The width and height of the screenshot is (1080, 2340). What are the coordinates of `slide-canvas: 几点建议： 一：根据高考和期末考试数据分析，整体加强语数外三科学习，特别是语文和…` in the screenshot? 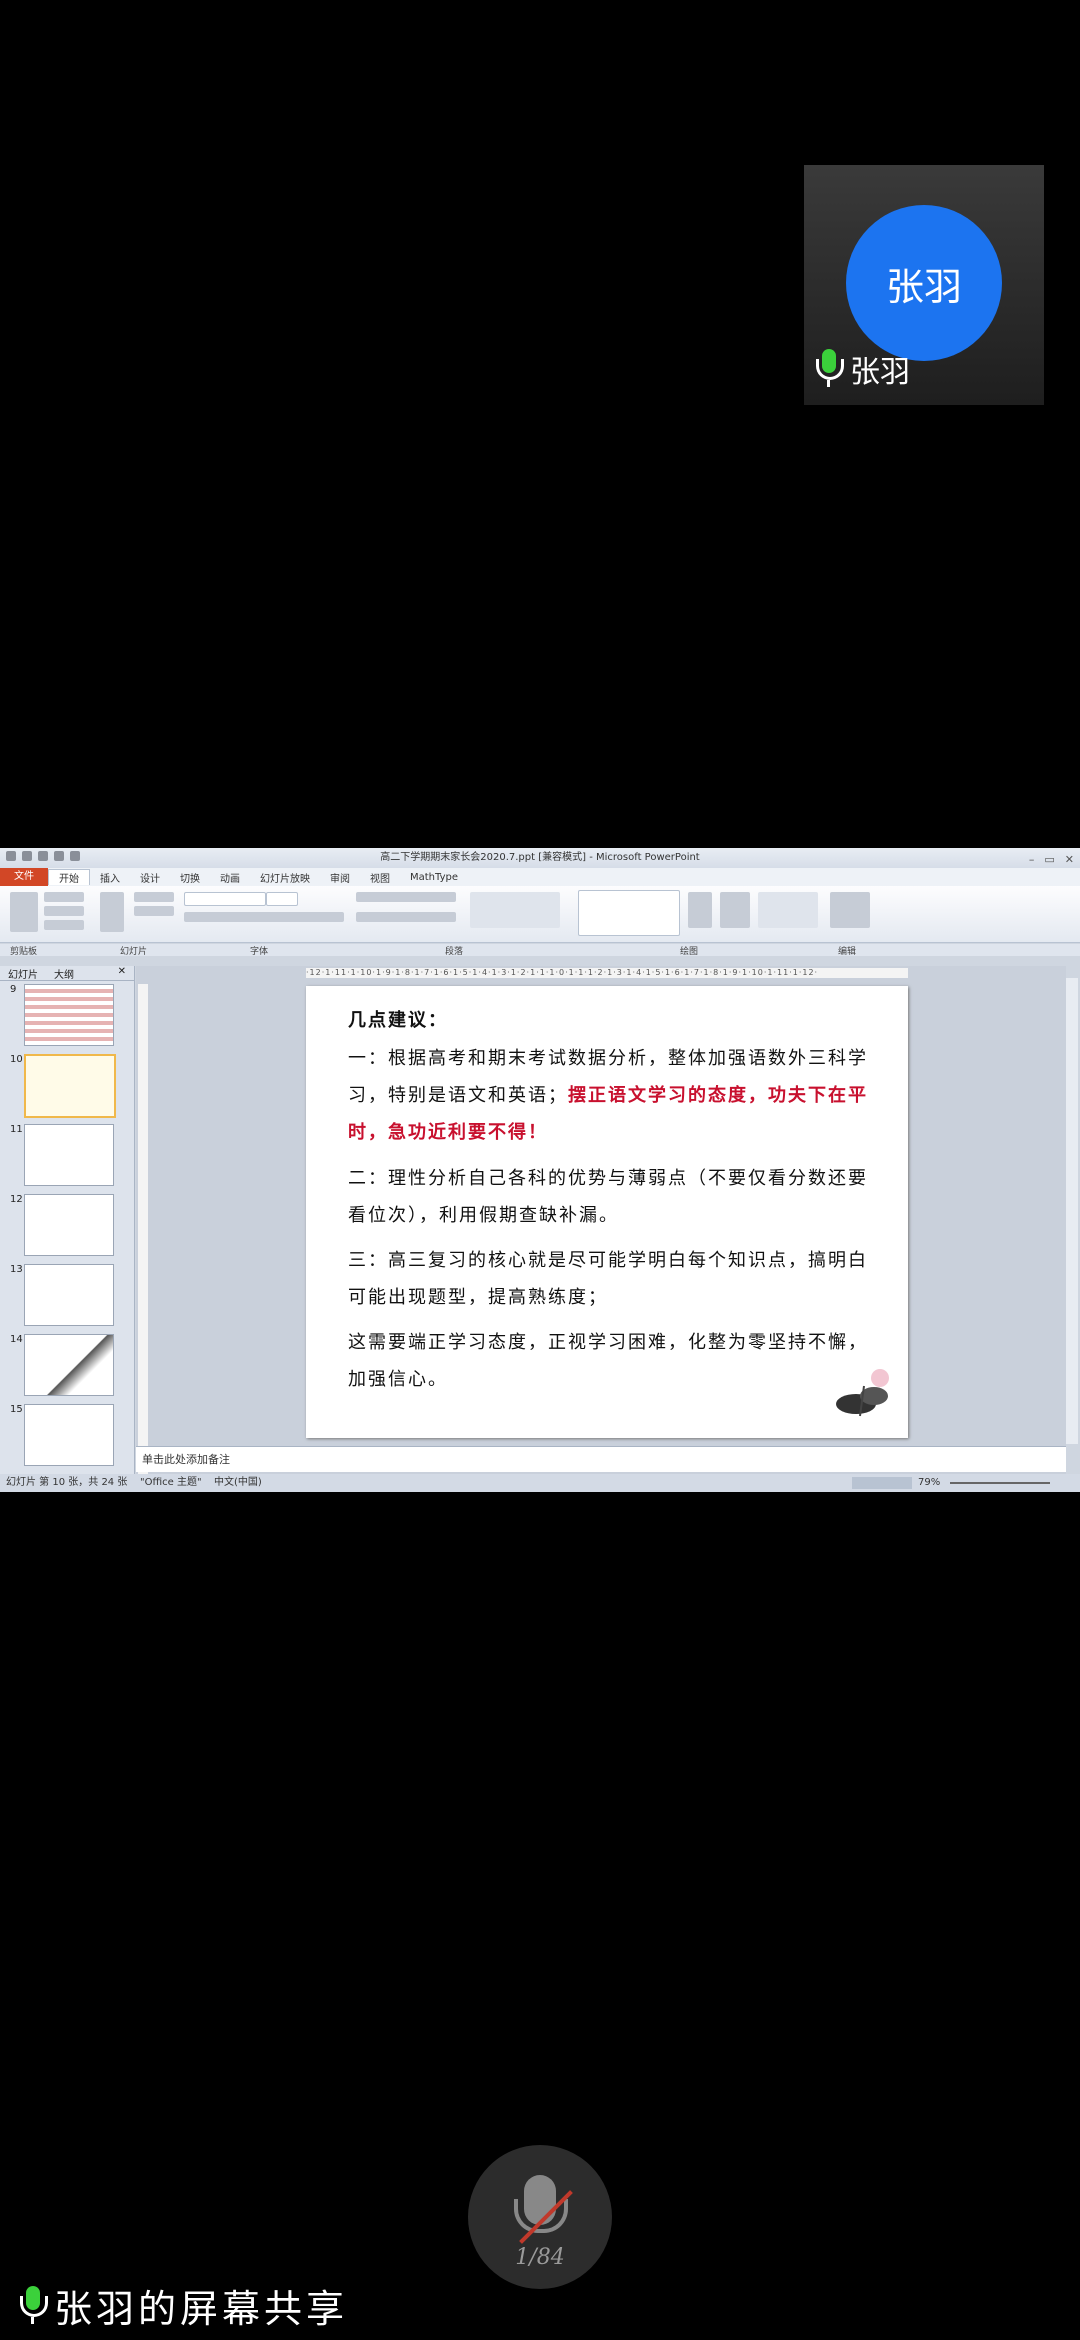 It's located at (607, 1212).